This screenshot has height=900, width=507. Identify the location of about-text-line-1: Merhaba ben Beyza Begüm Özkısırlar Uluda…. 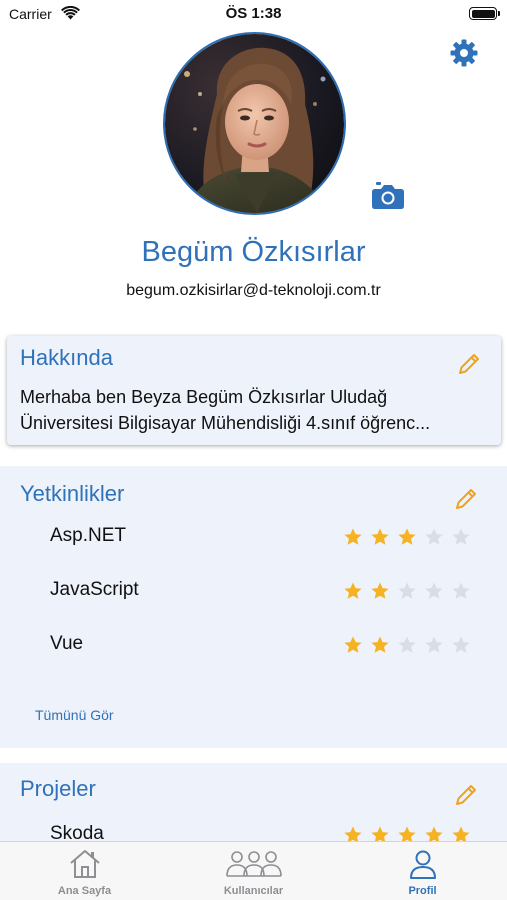
(204, 397).